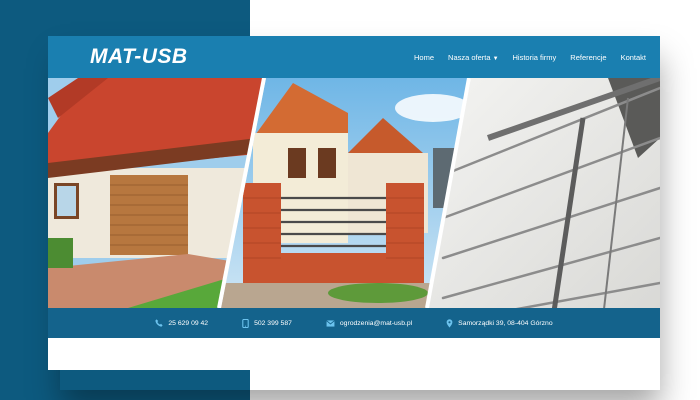 This screenshot has height=400, width=700. I want to click on contact-phone: 25 629 09 42, so click(181, 323).